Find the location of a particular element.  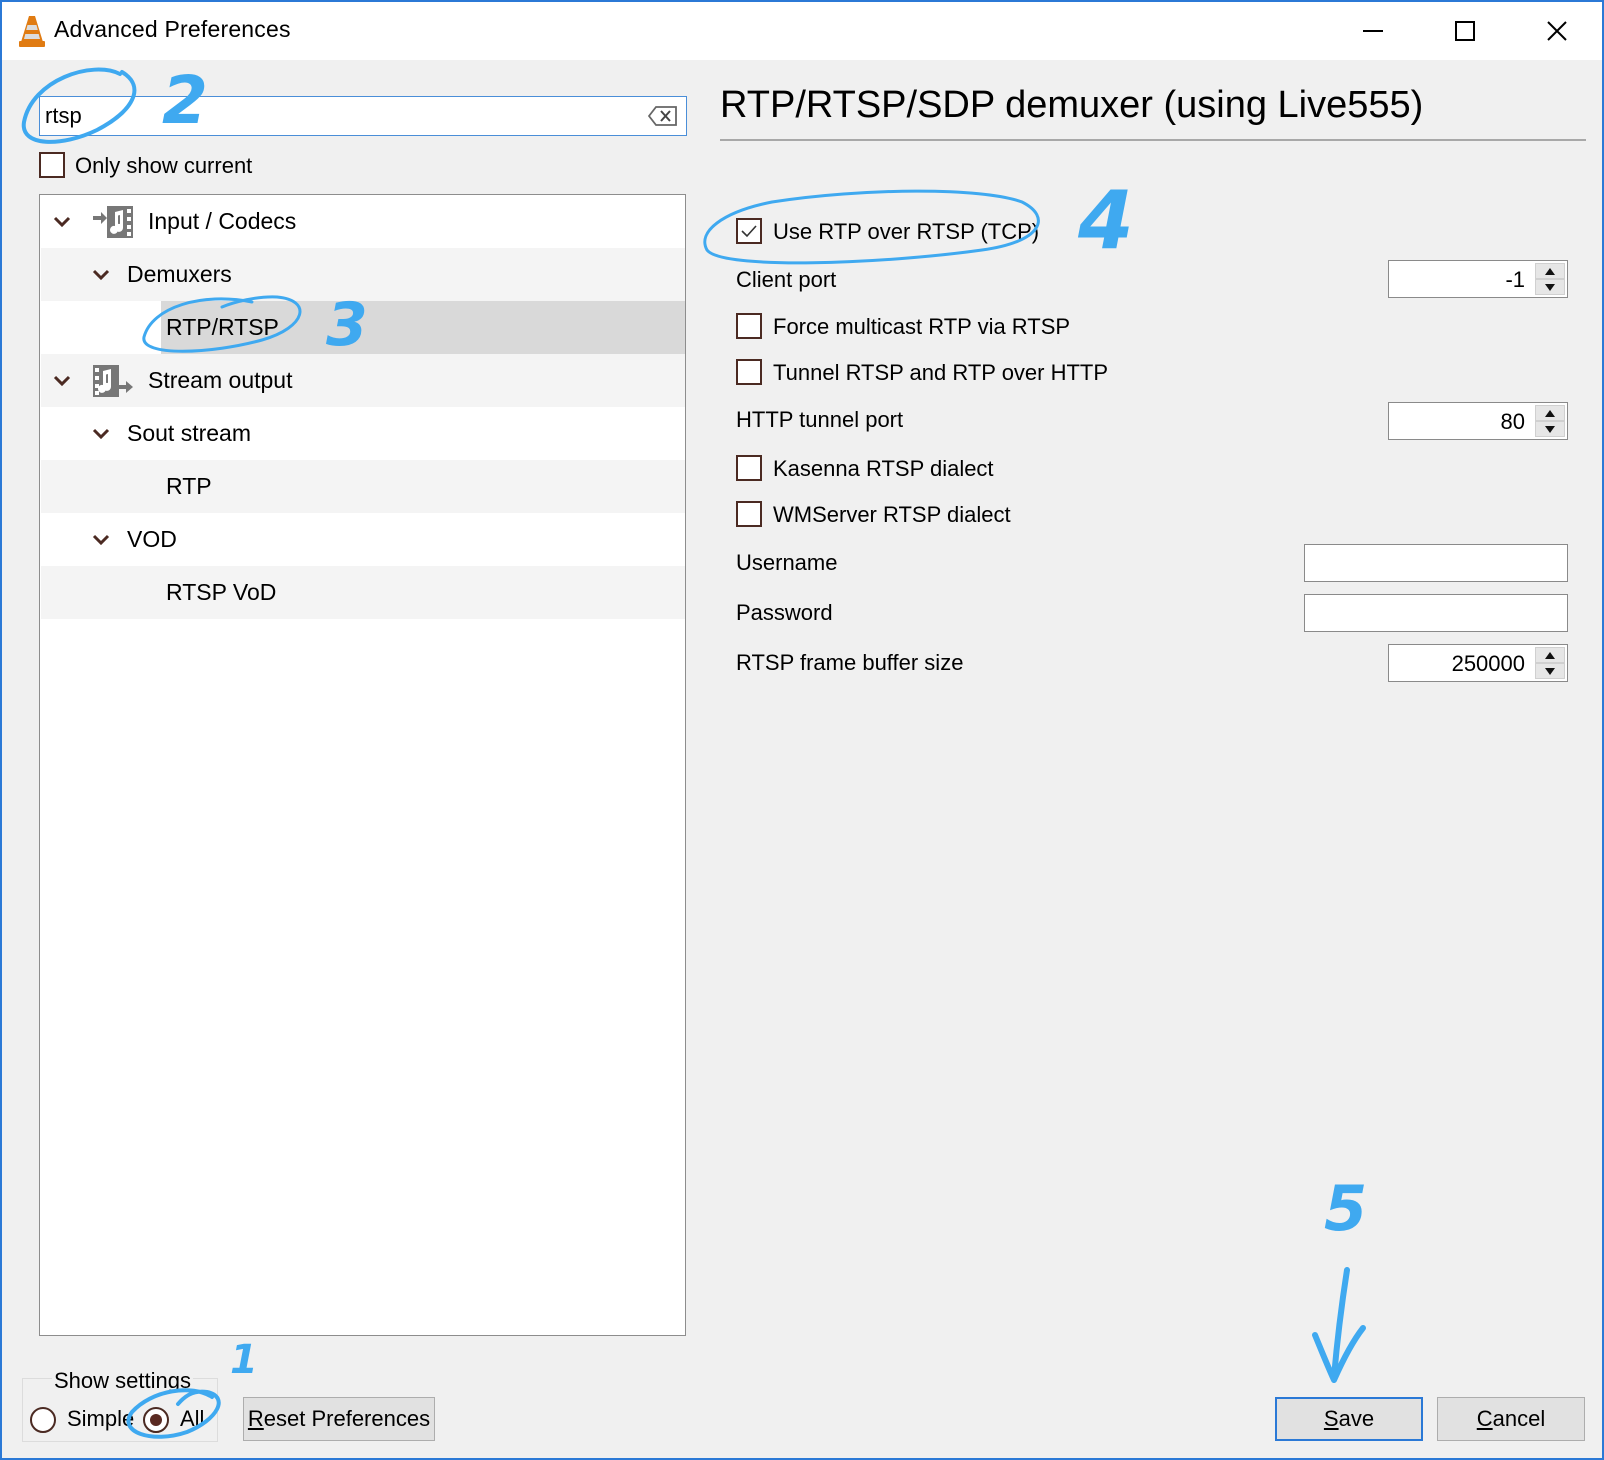

show-settings-title: Show settings is located at coordinates (122, 1381).